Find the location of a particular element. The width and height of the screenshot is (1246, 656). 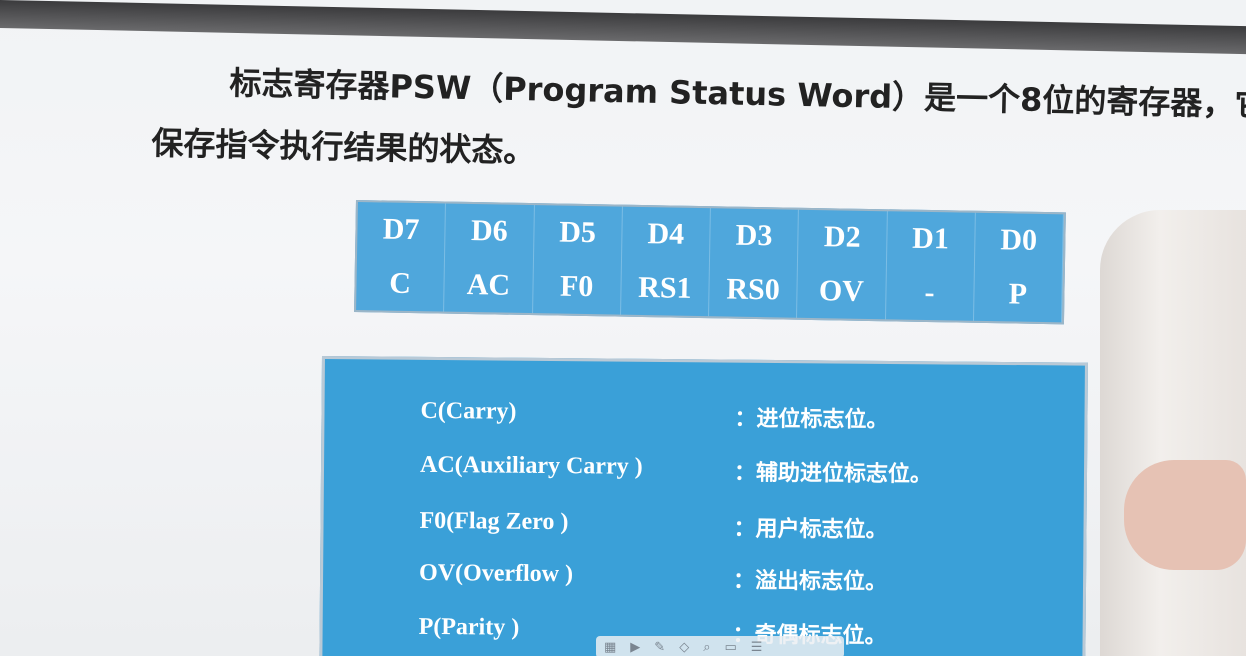

presentation-toolbar: ▦ ▶ ✎ ◇ ⌕ ▭ ☰ is located at coordinates (720, 646).